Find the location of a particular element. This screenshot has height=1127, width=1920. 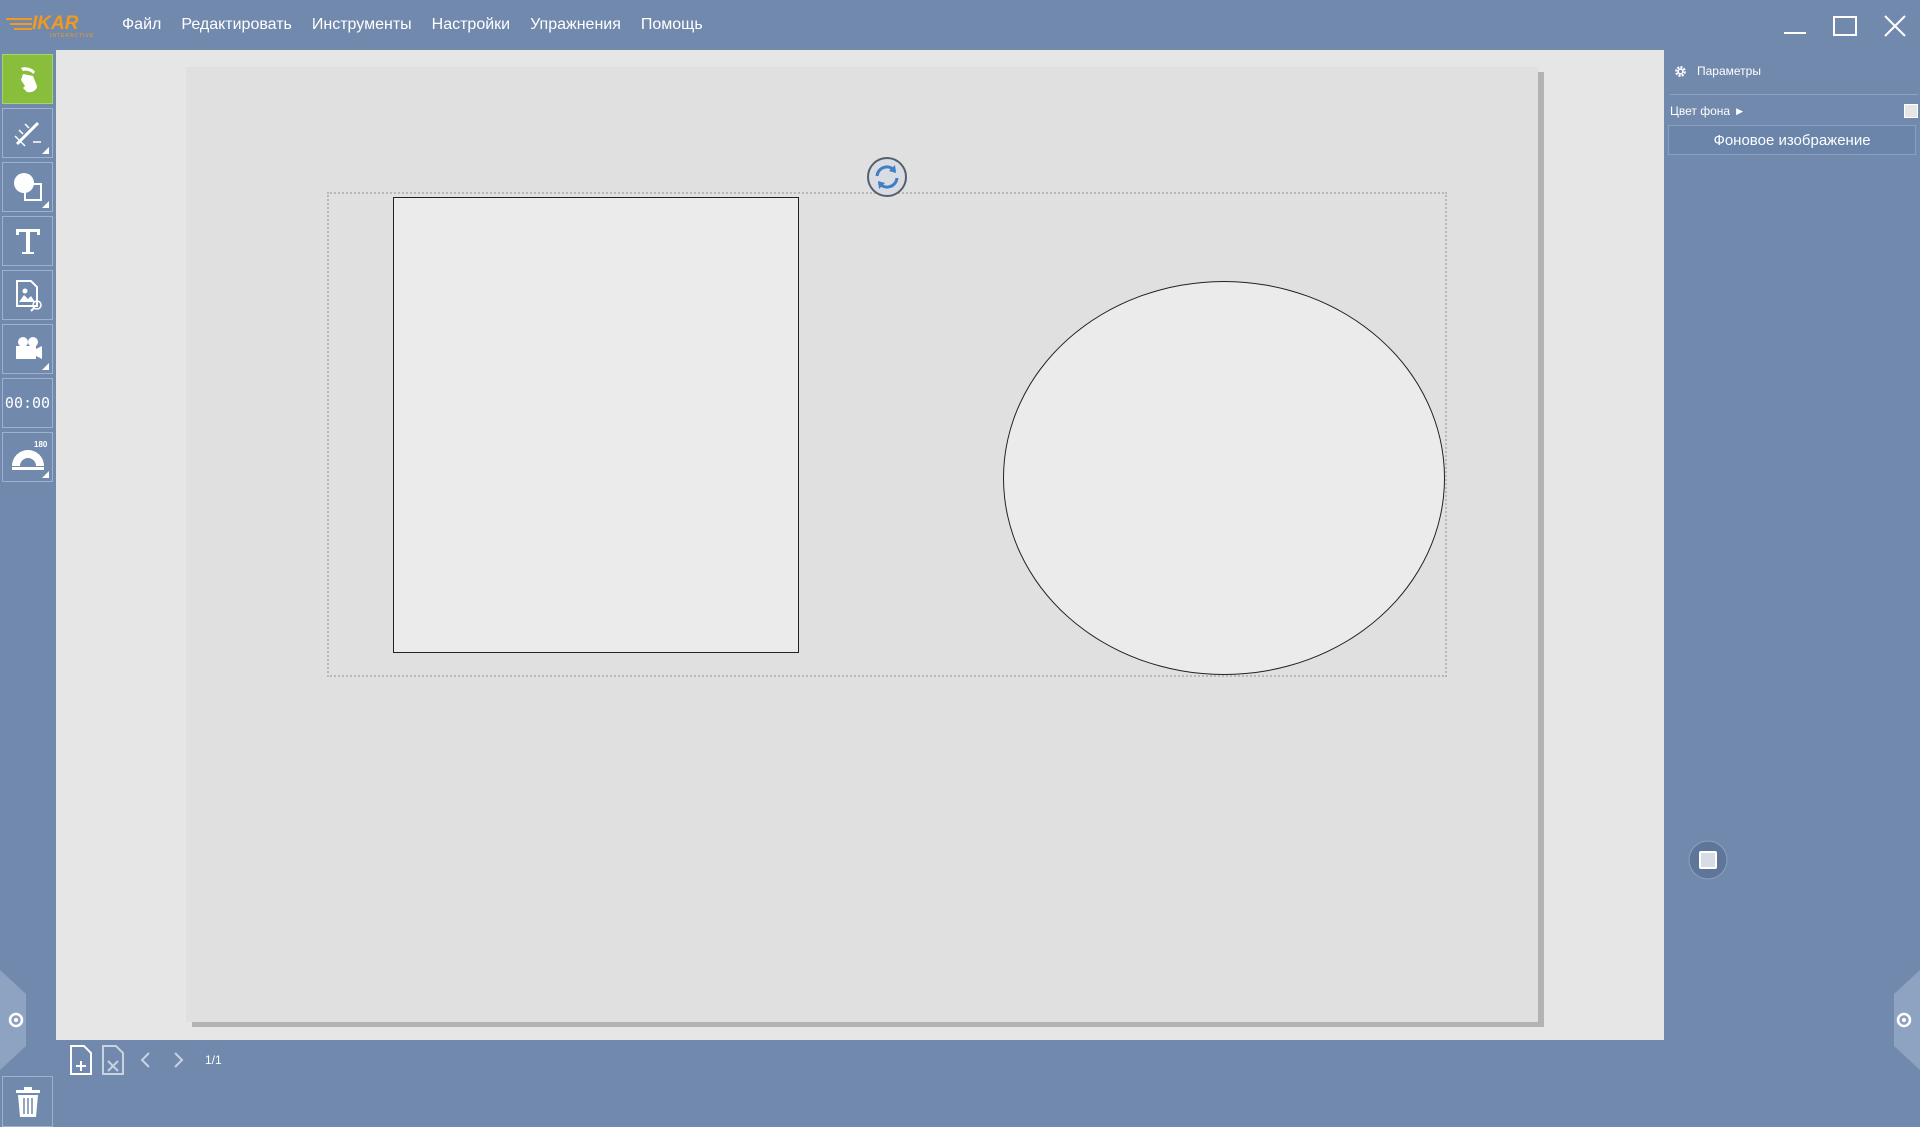

shapes-icon is located at coordinates (27, 187).